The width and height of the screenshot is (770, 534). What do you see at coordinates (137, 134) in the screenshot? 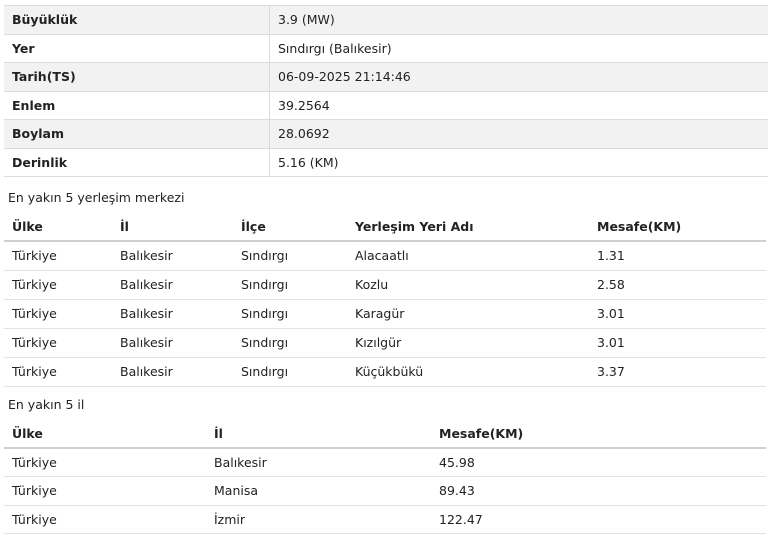
I see `info-label: Boylam` at bounding box center [137, 134].